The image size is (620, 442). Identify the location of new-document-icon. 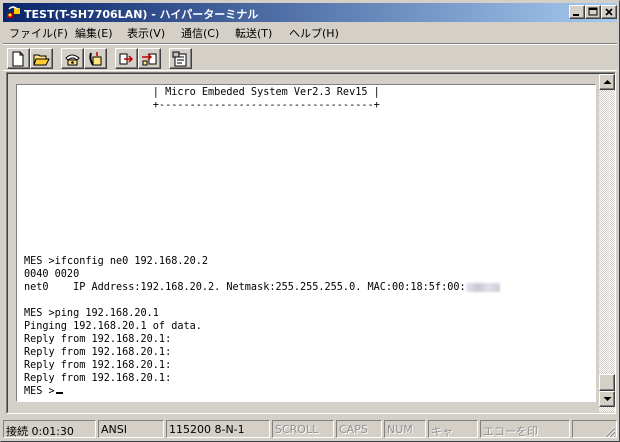
(18, 59).